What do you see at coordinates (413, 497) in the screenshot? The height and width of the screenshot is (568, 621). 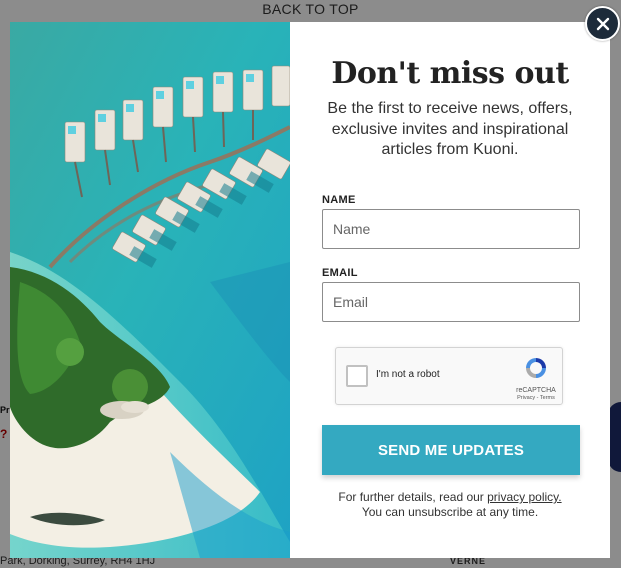 I see `privacy-note-prefix: For further details, read our` at bounding box center [413, 497].